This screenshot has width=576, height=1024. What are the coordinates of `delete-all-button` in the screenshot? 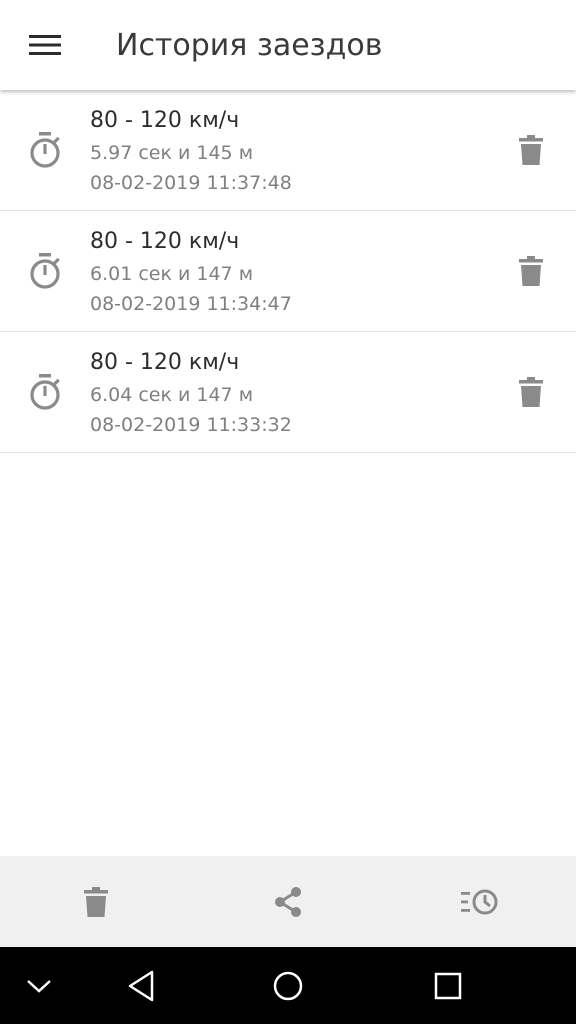 It's located at (96, 902).